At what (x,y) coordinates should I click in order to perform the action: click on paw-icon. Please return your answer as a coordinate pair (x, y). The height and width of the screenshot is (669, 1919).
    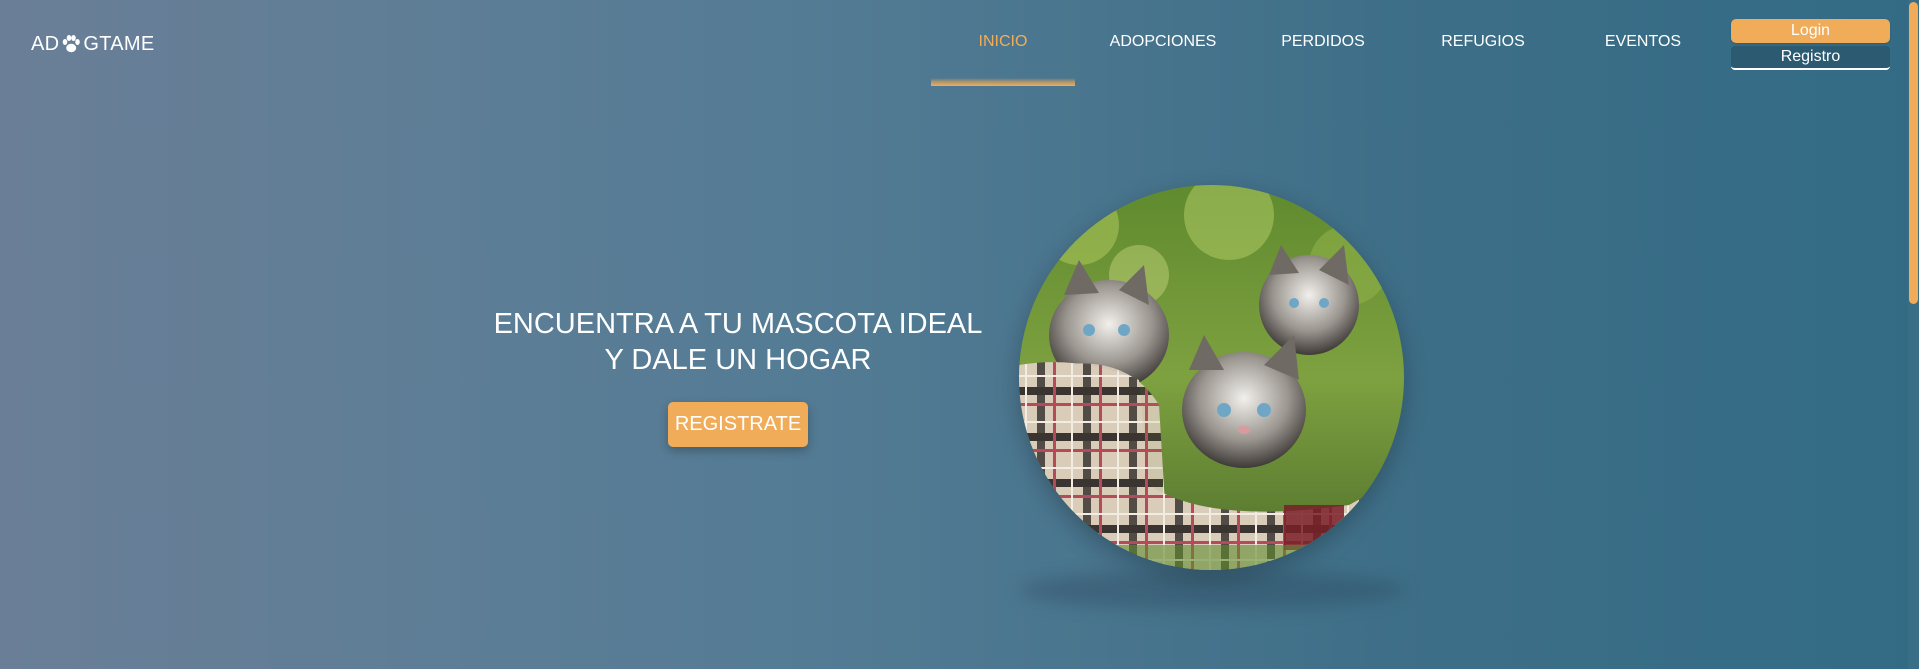
    Looking at the image, I should click on (71, 44).